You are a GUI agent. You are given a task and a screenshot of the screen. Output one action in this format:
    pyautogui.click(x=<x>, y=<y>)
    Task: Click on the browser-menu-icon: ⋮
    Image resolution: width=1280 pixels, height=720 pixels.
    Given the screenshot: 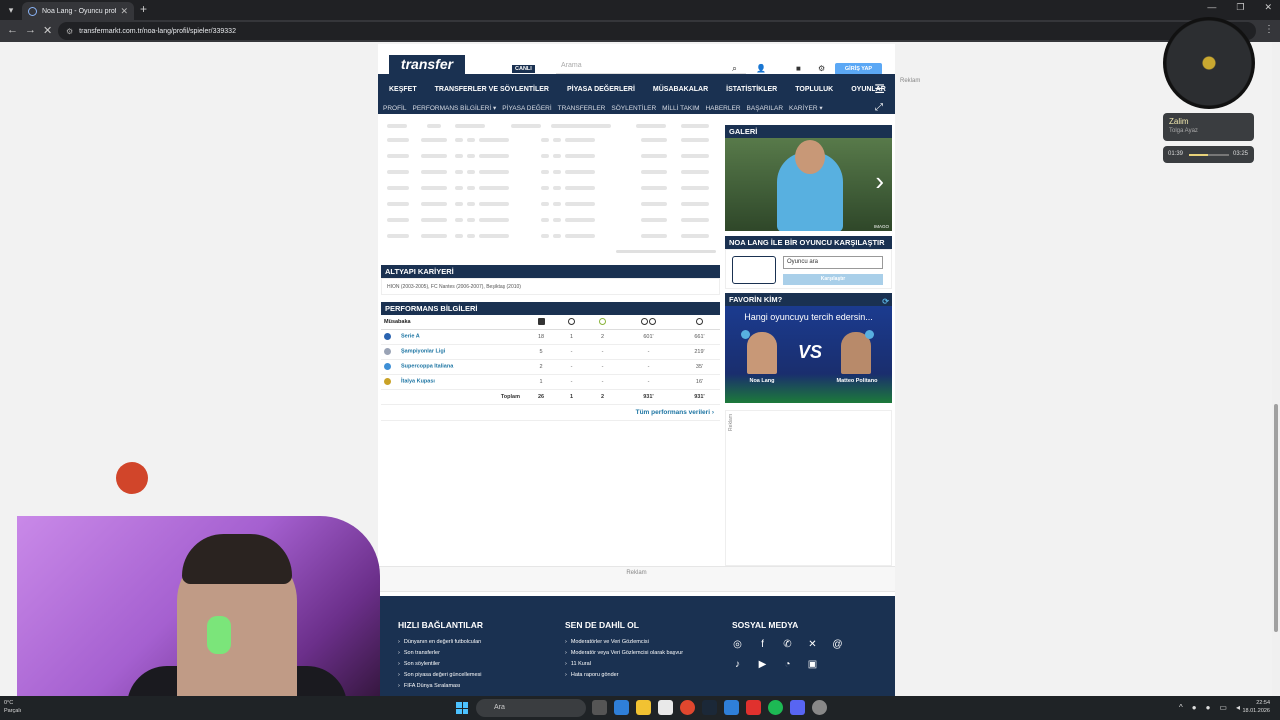 What is the action you would take?
    pyautogui.click(x=1269, y=29)
    